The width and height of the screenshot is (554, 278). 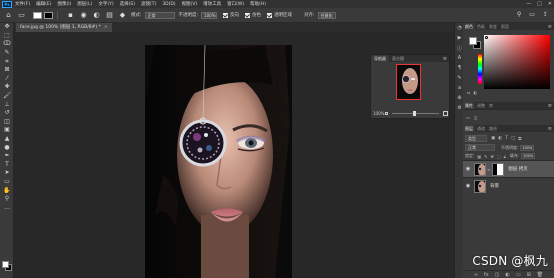 What do you see at coordinates (517, 62) in the screenshot?
I see `color-field` at bounding box center [517, 62].